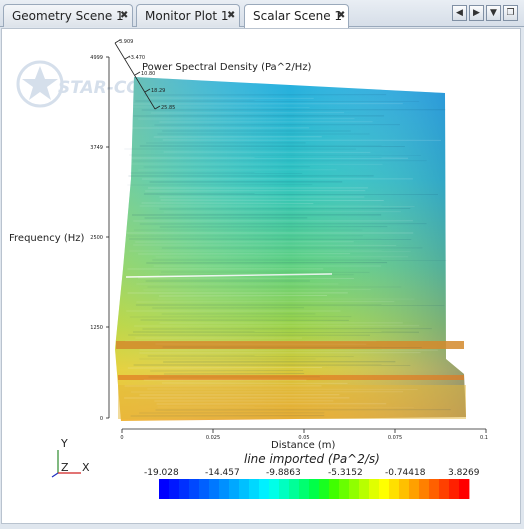 This screenshot has height=529, width=524. I want to click on color-legend-tick: -9.8863, so click(283, 473).